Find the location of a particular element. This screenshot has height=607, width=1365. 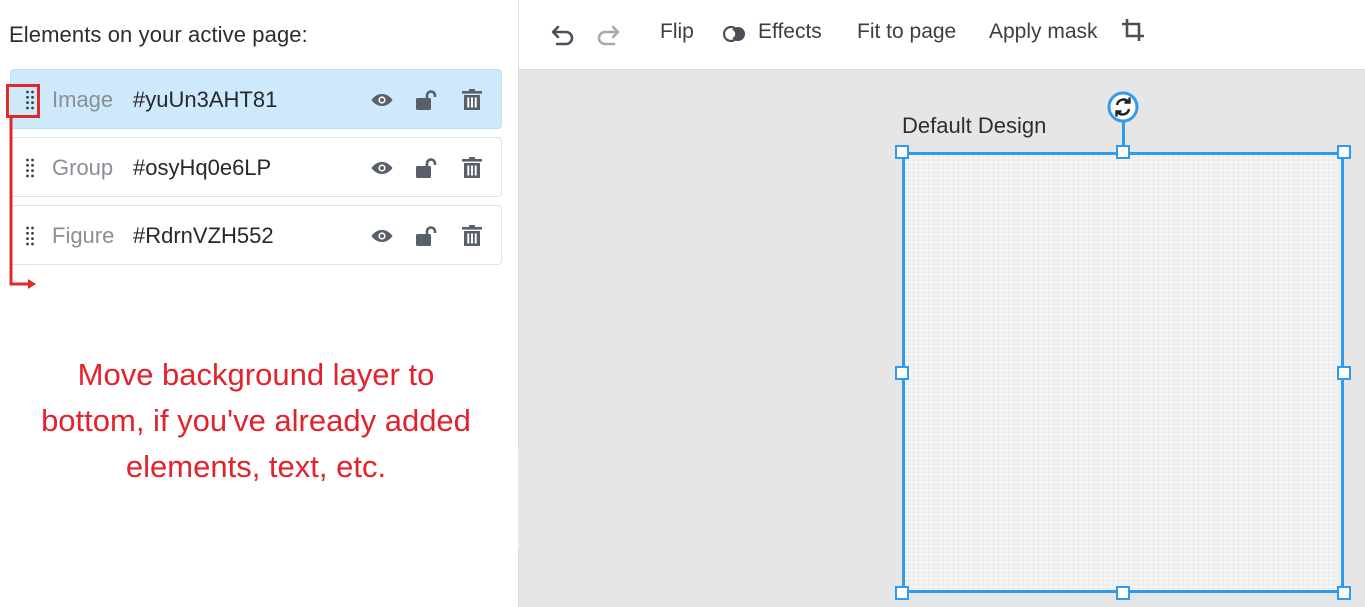

crop-icon is located at coordinates (1133, 30).